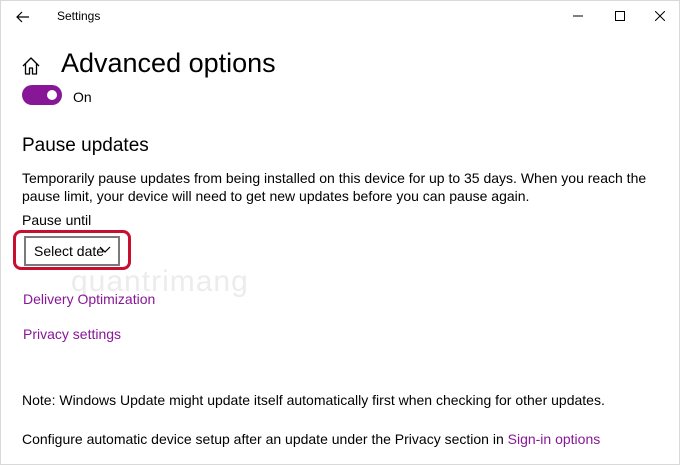  What do you see at coordinates (57, 220) in the screenshot?
I see `pause-until-label: Pause until` at bounding box center [57, 220].